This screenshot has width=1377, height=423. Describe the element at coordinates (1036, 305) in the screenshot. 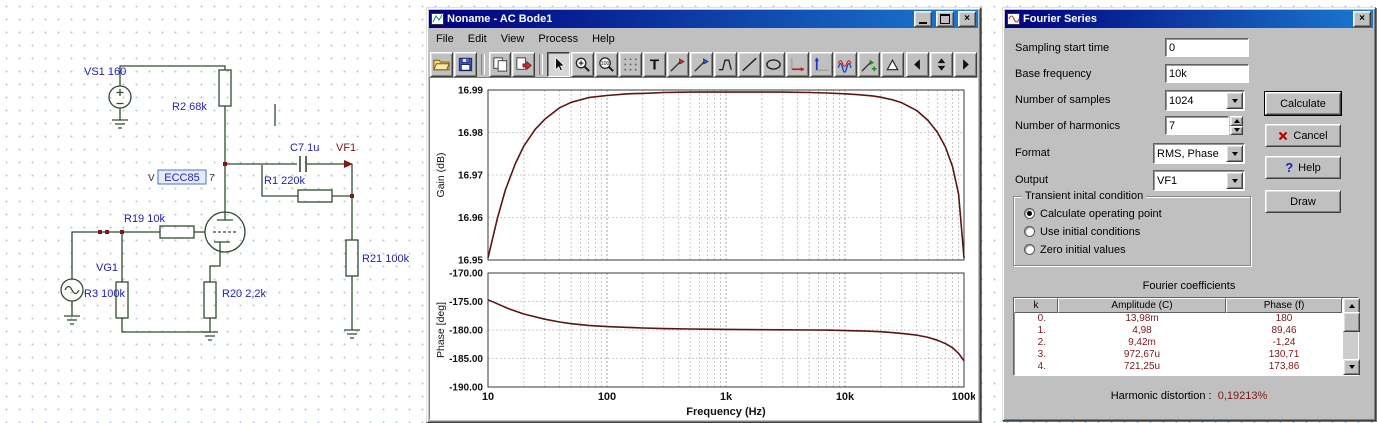

I see `coeff-header-0: k` at that location.